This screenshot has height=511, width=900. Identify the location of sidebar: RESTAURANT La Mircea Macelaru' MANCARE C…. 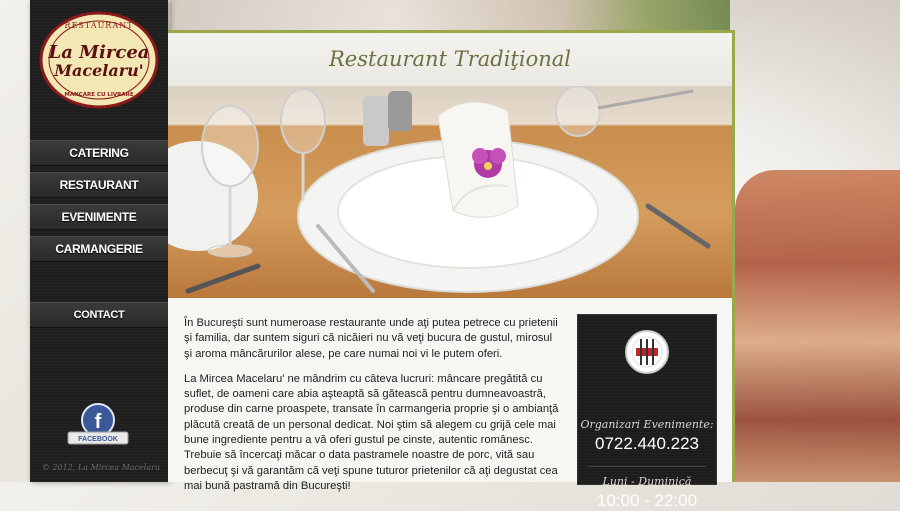
(99, 241).